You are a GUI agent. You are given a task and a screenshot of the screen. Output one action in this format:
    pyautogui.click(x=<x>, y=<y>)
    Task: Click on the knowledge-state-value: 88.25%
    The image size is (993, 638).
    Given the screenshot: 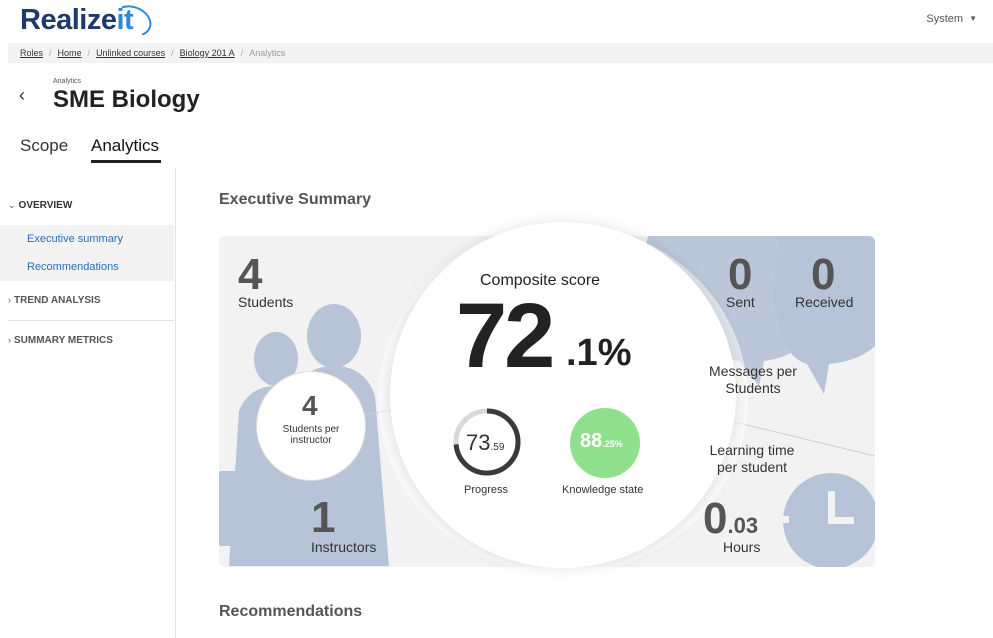 What is the action you would take?
    pyautogui.click(x=601, y=441)
    